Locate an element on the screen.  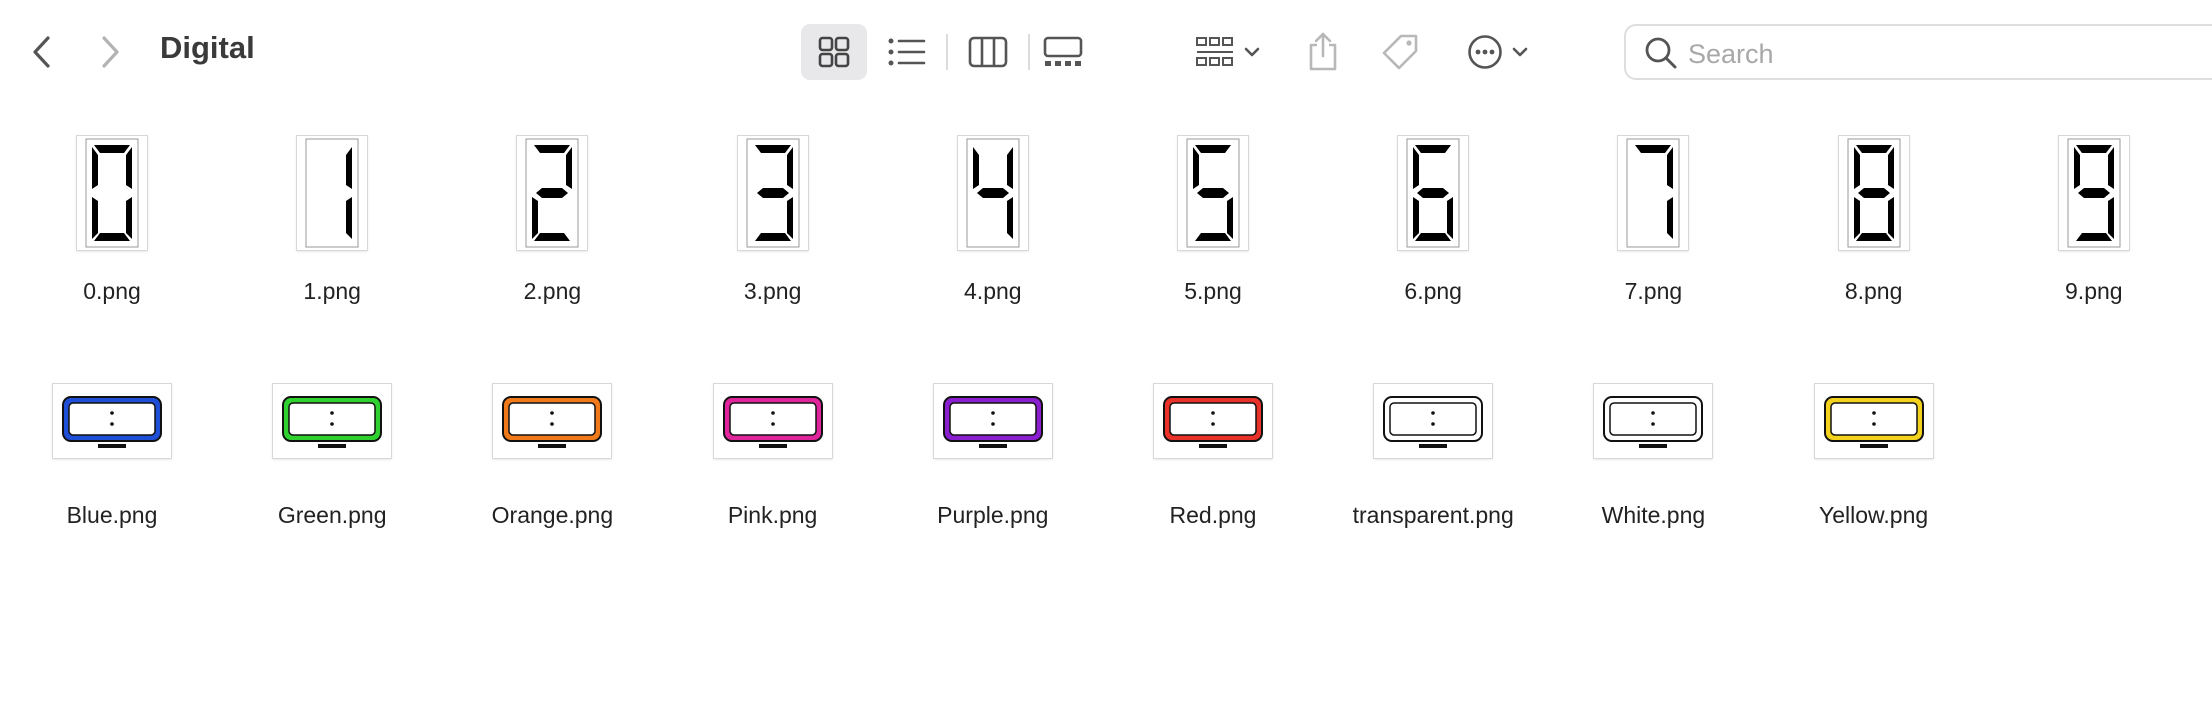
search-placeholder: Search is located at coordinates (1731, 54).